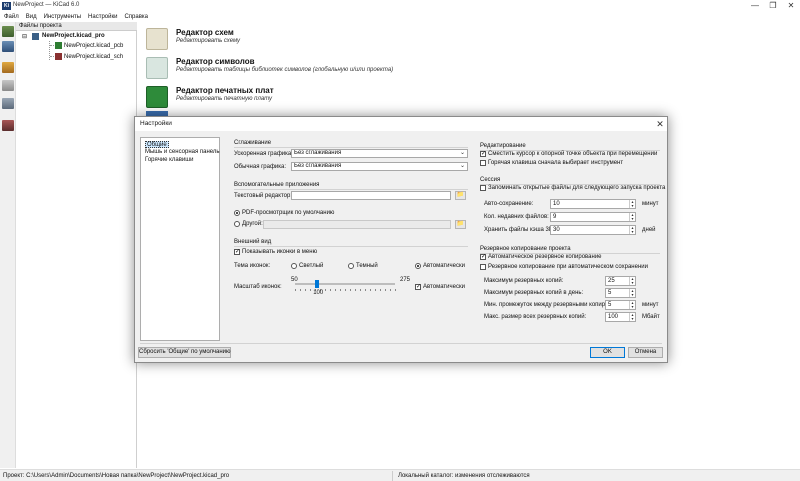  What do you see at coordinates (405, 280) in the screenshot?
I see `icon-scale-max: 275` at bounding box center [405, 280].